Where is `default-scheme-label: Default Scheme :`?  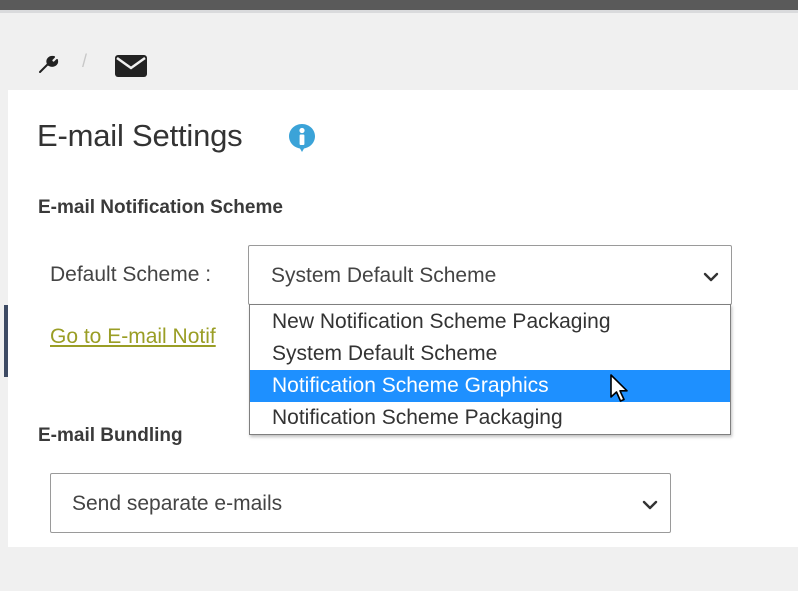 default-scheme-label: Default Scheme : is located at coordinates (131, 274).